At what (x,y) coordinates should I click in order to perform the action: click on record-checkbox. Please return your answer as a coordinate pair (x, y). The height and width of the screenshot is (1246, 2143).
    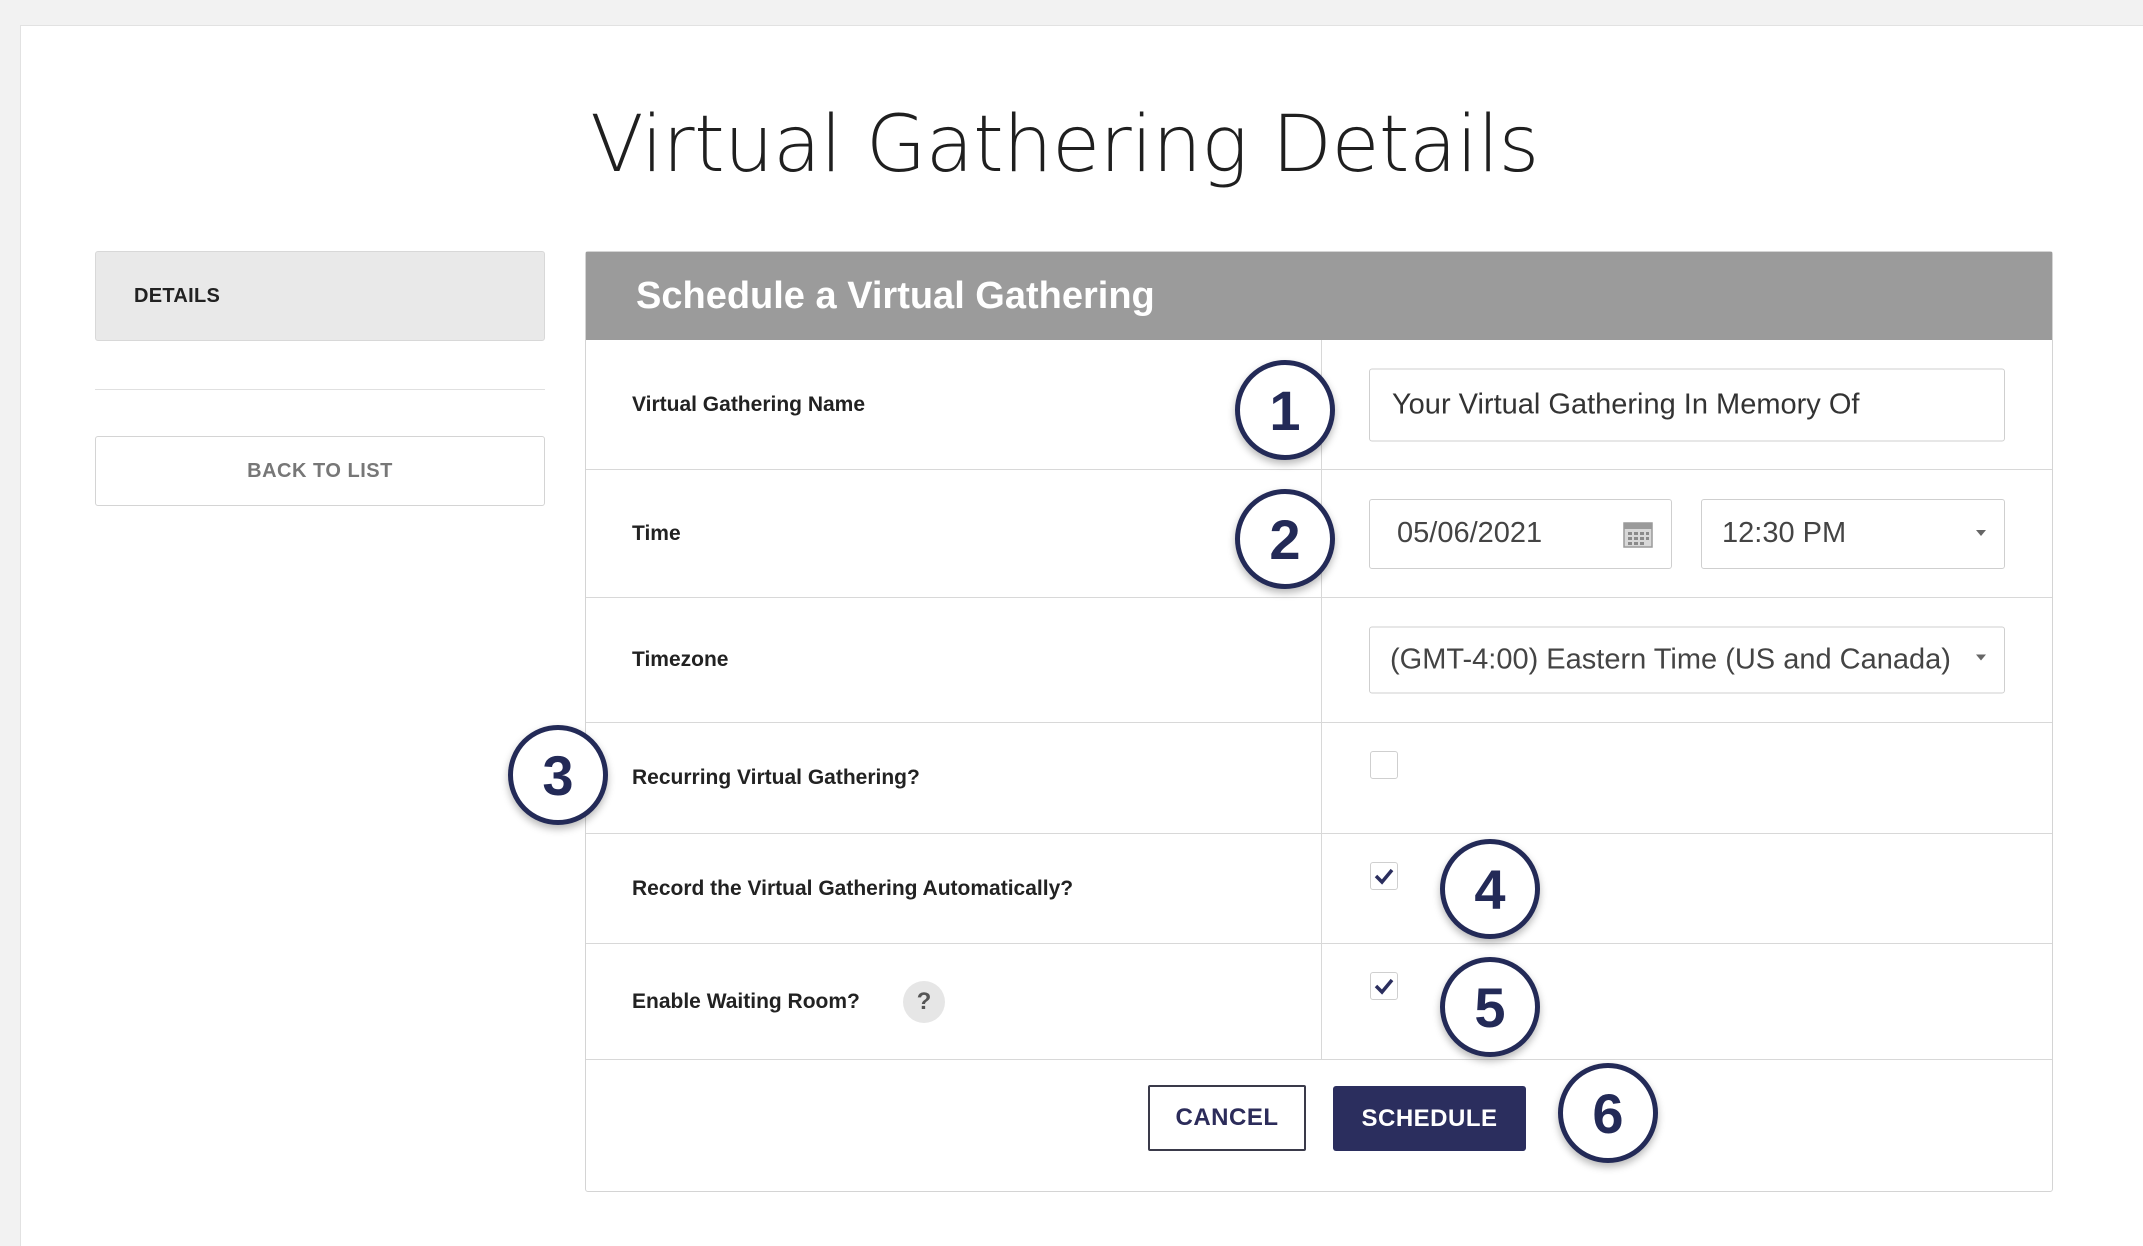
    Looking at the image, I should click on (1384, 875).